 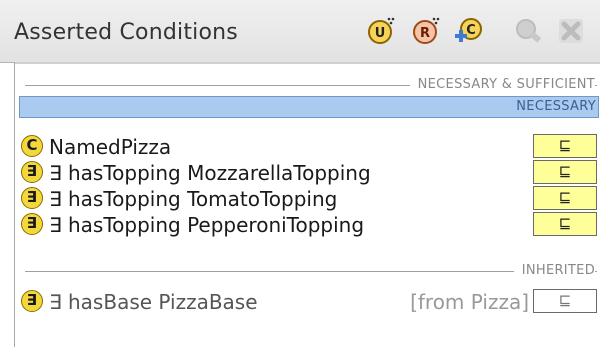 What do you see at coordinates (471, 30) in the screenshot?
I see `svg-text: C` at bounding box center [471, 30].